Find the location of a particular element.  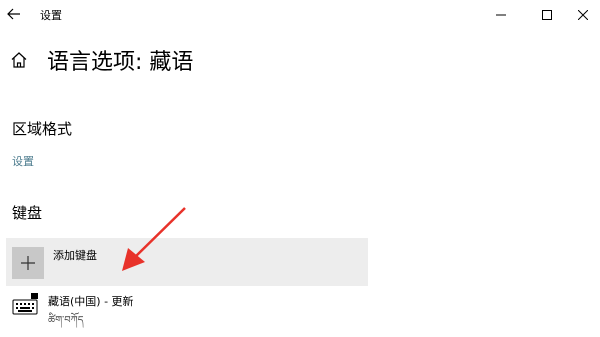

back-button is located at coordinates (14, 14).